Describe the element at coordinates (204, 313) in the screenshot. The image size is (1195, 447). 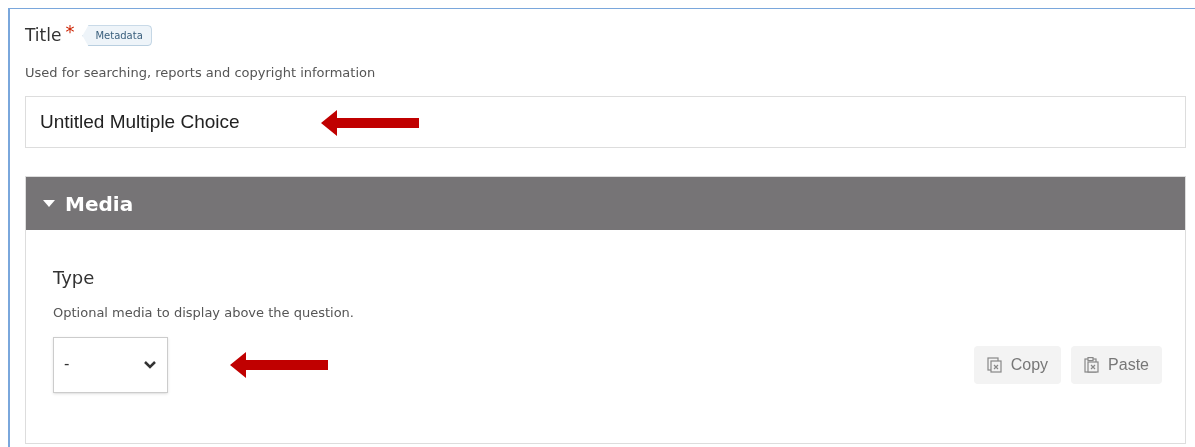
I see `help-text: Optional media to display above the question.` at that location.